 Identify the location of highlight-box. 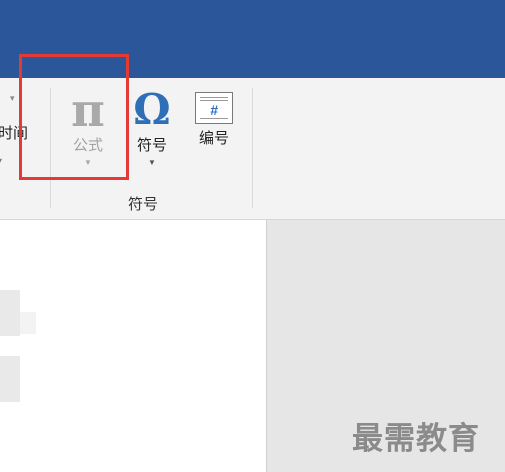
(74, 117).